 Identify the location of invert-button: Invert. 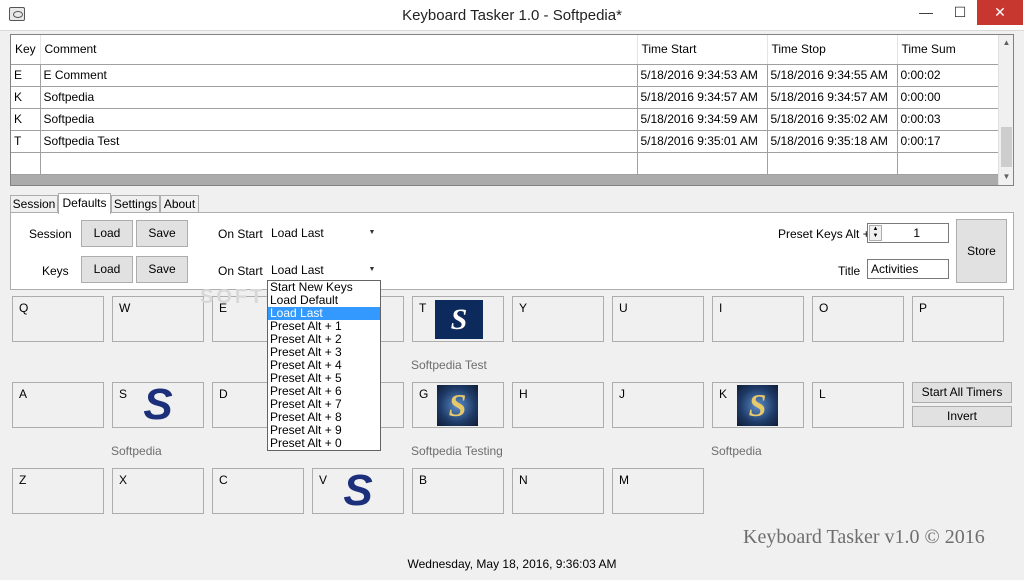
(962, 416).